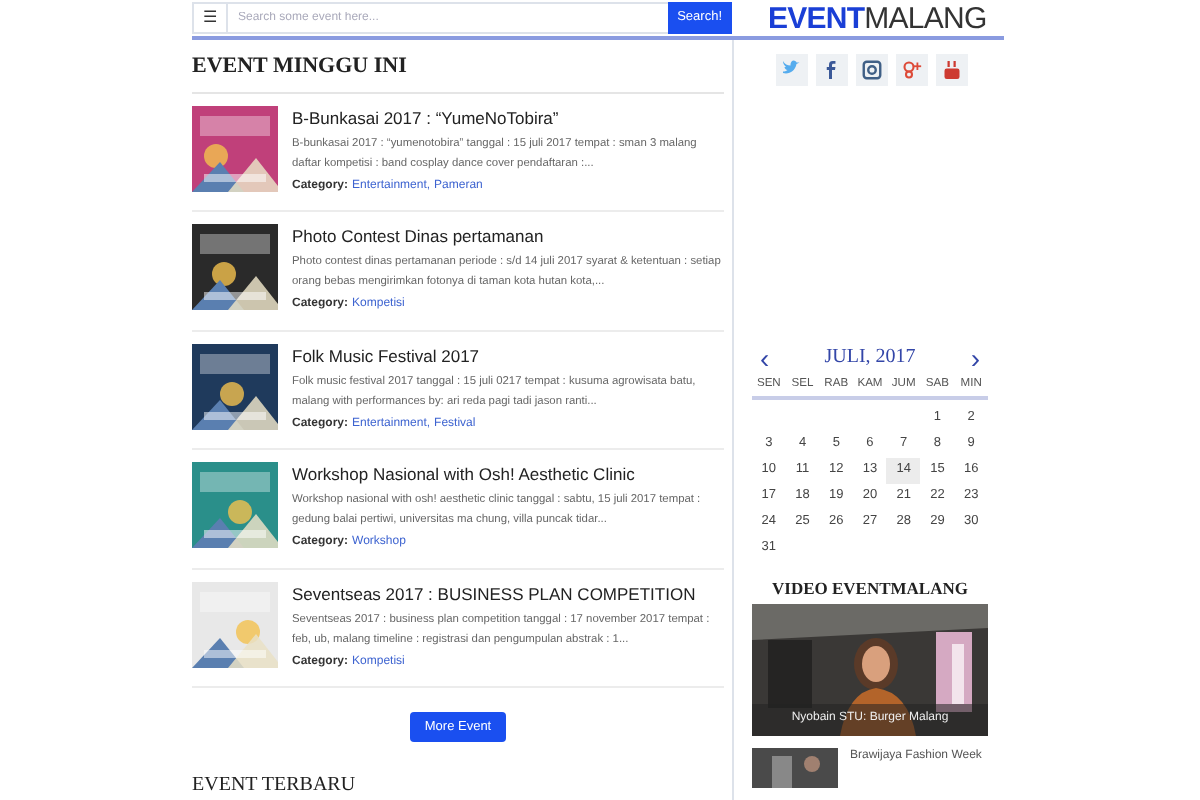 Image resolution: width=1200 pixels, height=800 pixels. I want to click on event-title: B-Bunkasai 2017 : “YumeNoTobira”, so click(508, 118).